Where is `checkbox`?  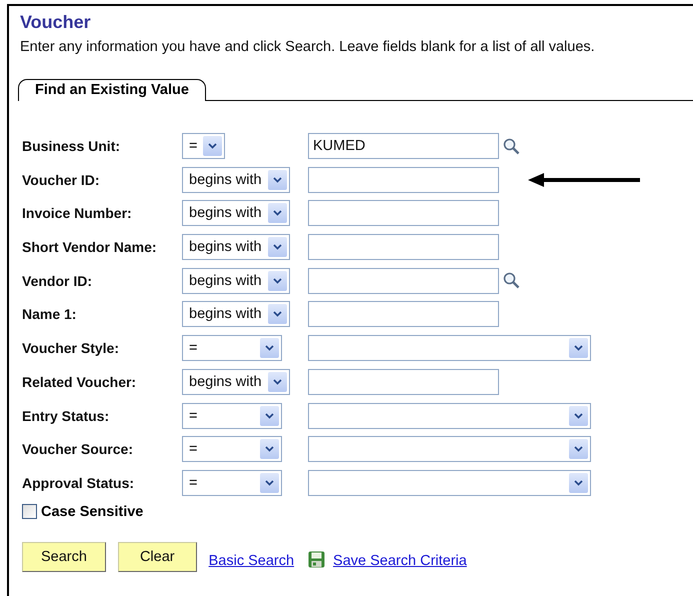 checkbox is located at coordinates (29, 512).